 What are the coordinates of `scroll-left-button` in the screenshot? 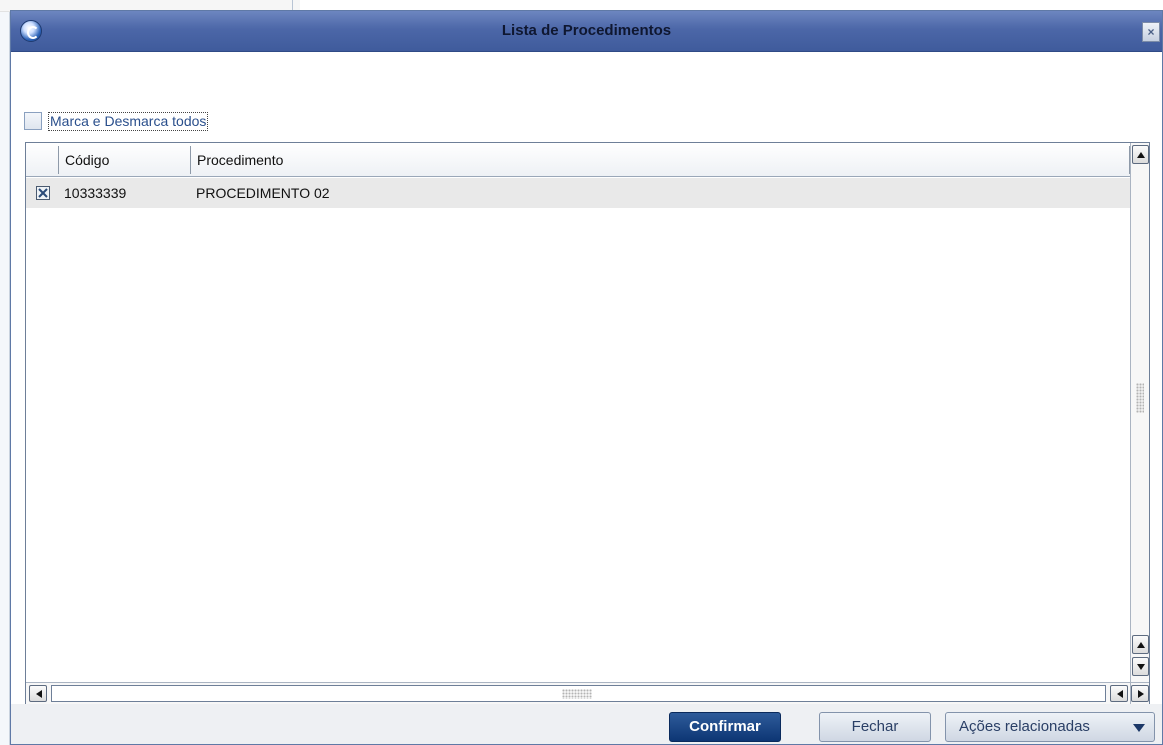 It's located at (38, 693).